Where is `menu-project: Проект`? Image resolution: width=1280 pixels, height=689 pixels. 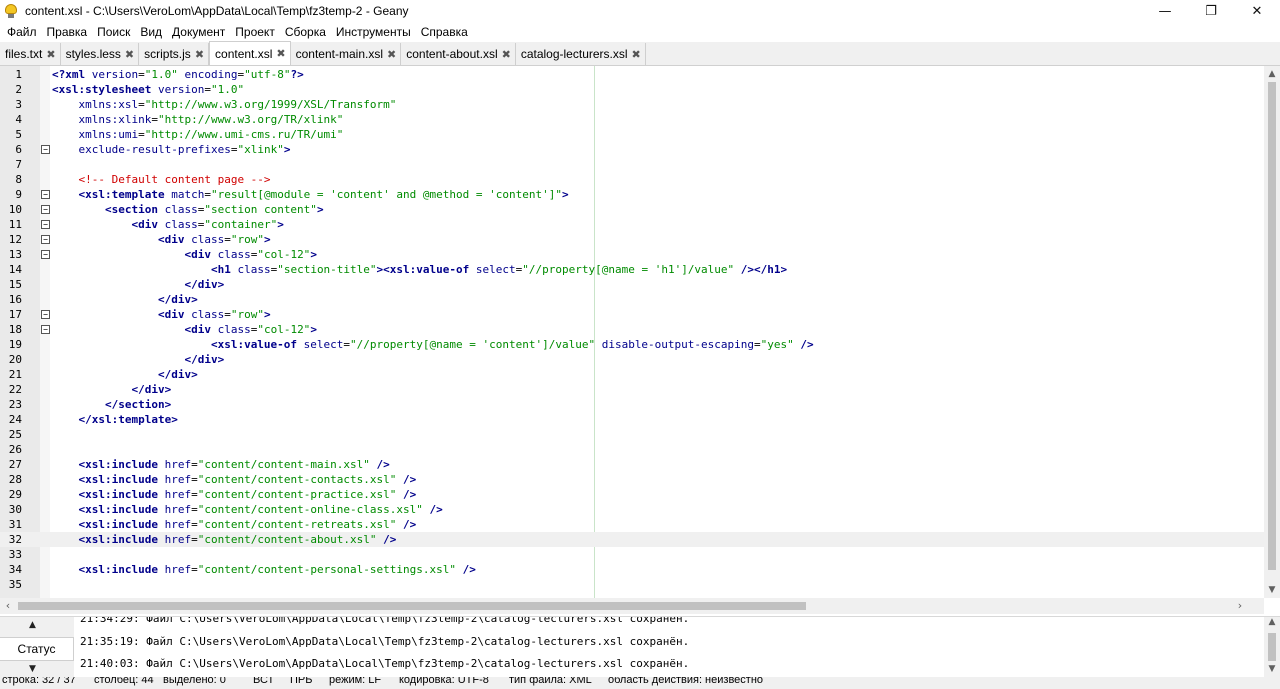
menu-project: Проект is located at coordinates (255, 32).